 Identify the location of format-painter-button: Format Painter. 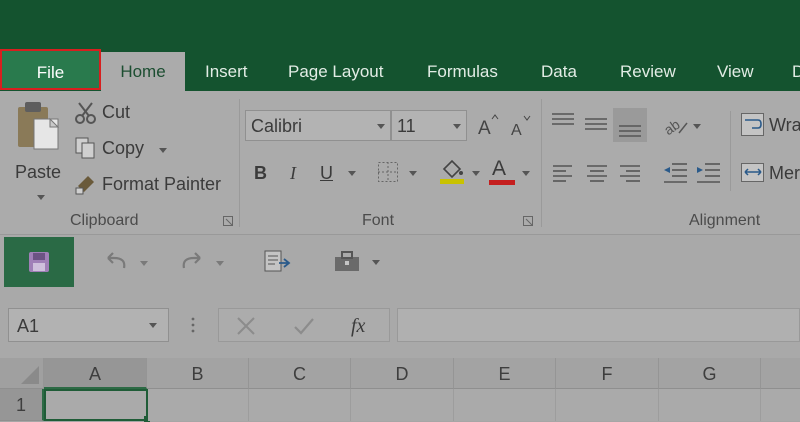
(152, 184).